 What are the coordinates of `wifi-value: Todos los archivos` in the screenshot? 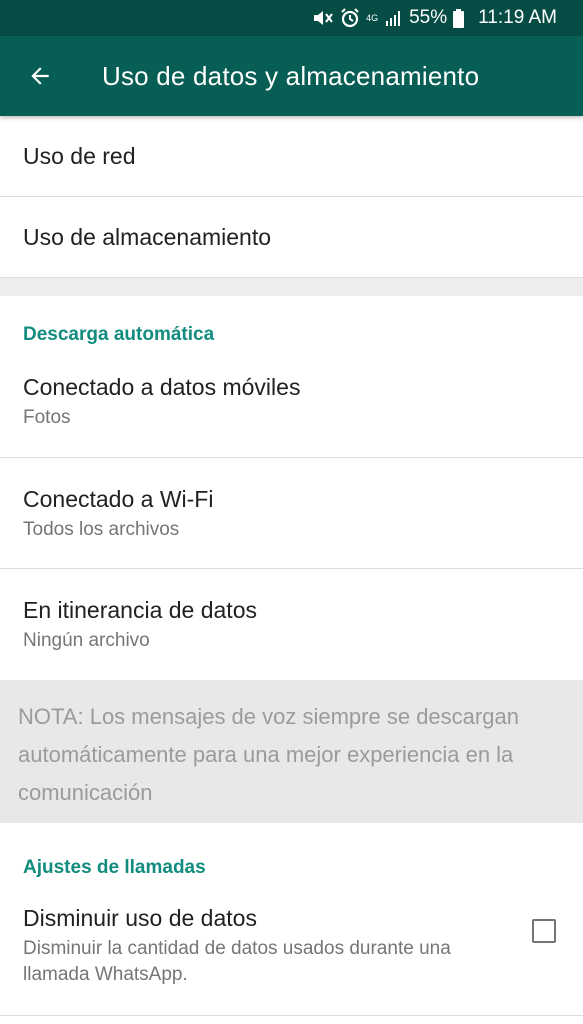 It's located at (101, 529).